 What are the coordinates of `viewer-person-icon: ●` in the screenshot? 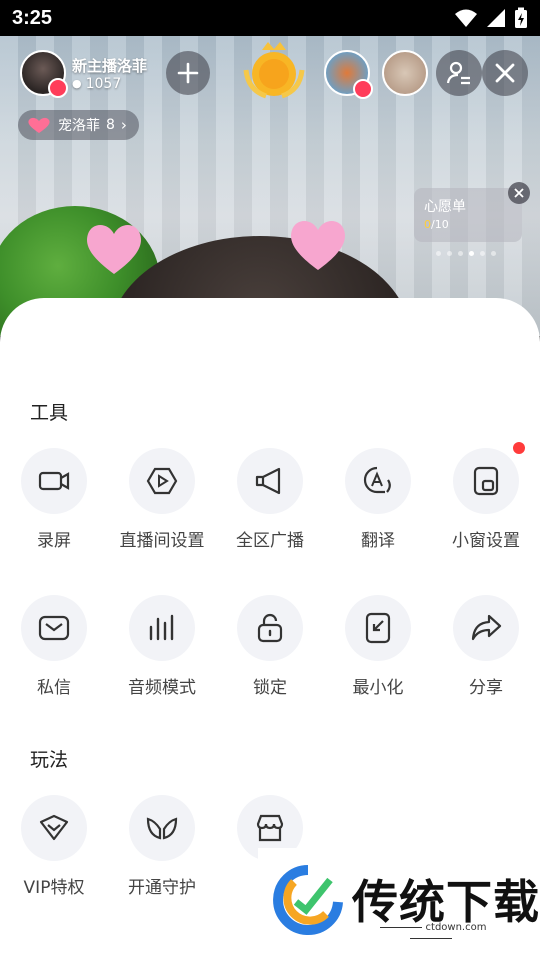 It's located at (77, 83).